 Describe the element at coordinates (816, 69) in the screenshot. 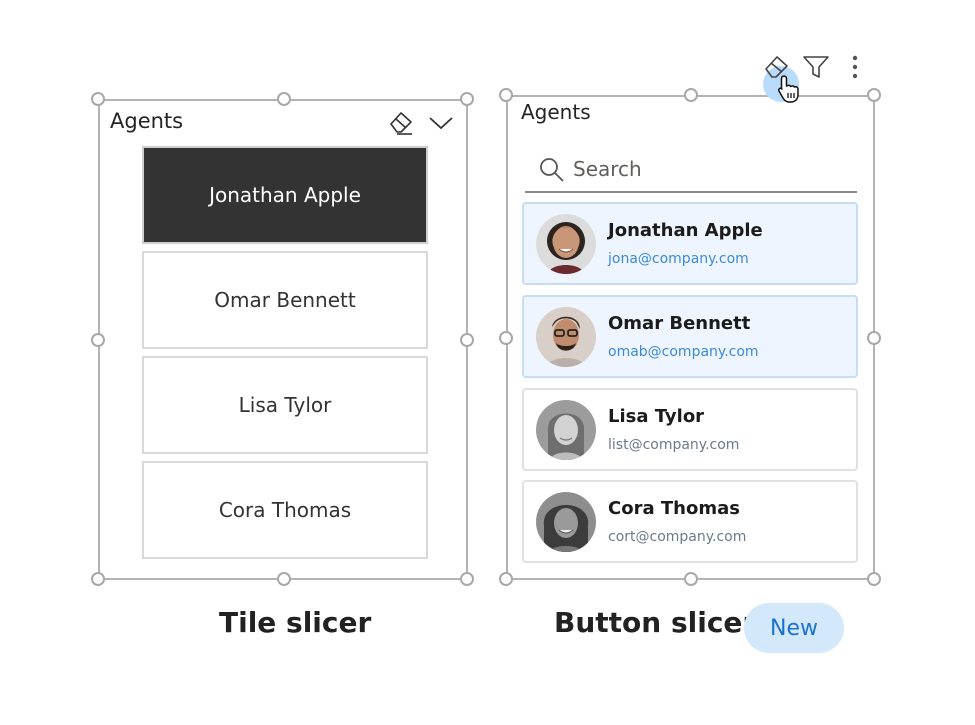

I see `filter-icon` at that location.